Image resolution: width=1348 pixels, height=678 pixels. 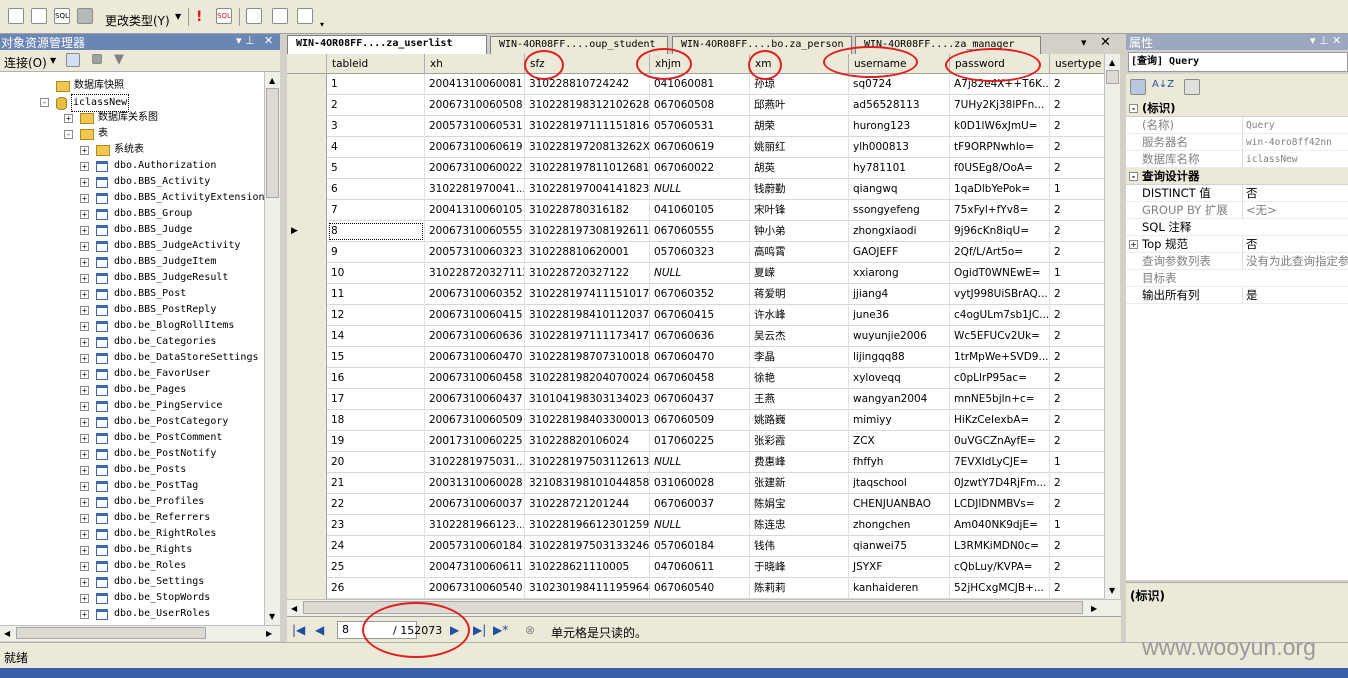 What do you see at coordinates (899, 126) in the screenshot?
I see `cell-username: hurong123` at bounding box center [899, 126].